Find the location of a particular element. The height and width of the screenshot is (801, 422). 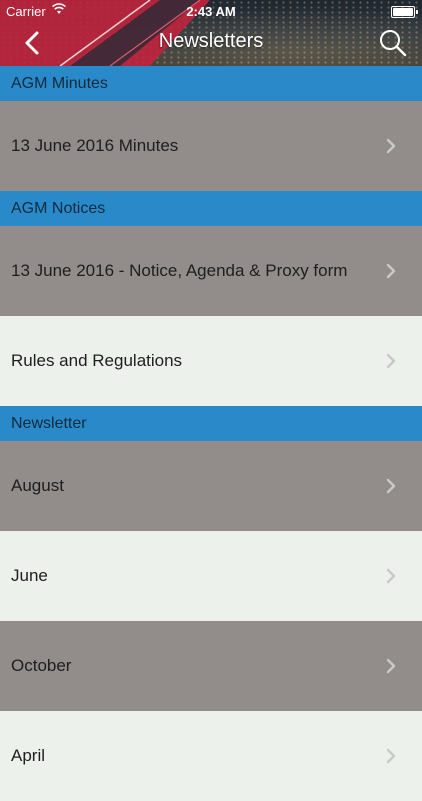

list-item: April is located at coordinates (211, 756).